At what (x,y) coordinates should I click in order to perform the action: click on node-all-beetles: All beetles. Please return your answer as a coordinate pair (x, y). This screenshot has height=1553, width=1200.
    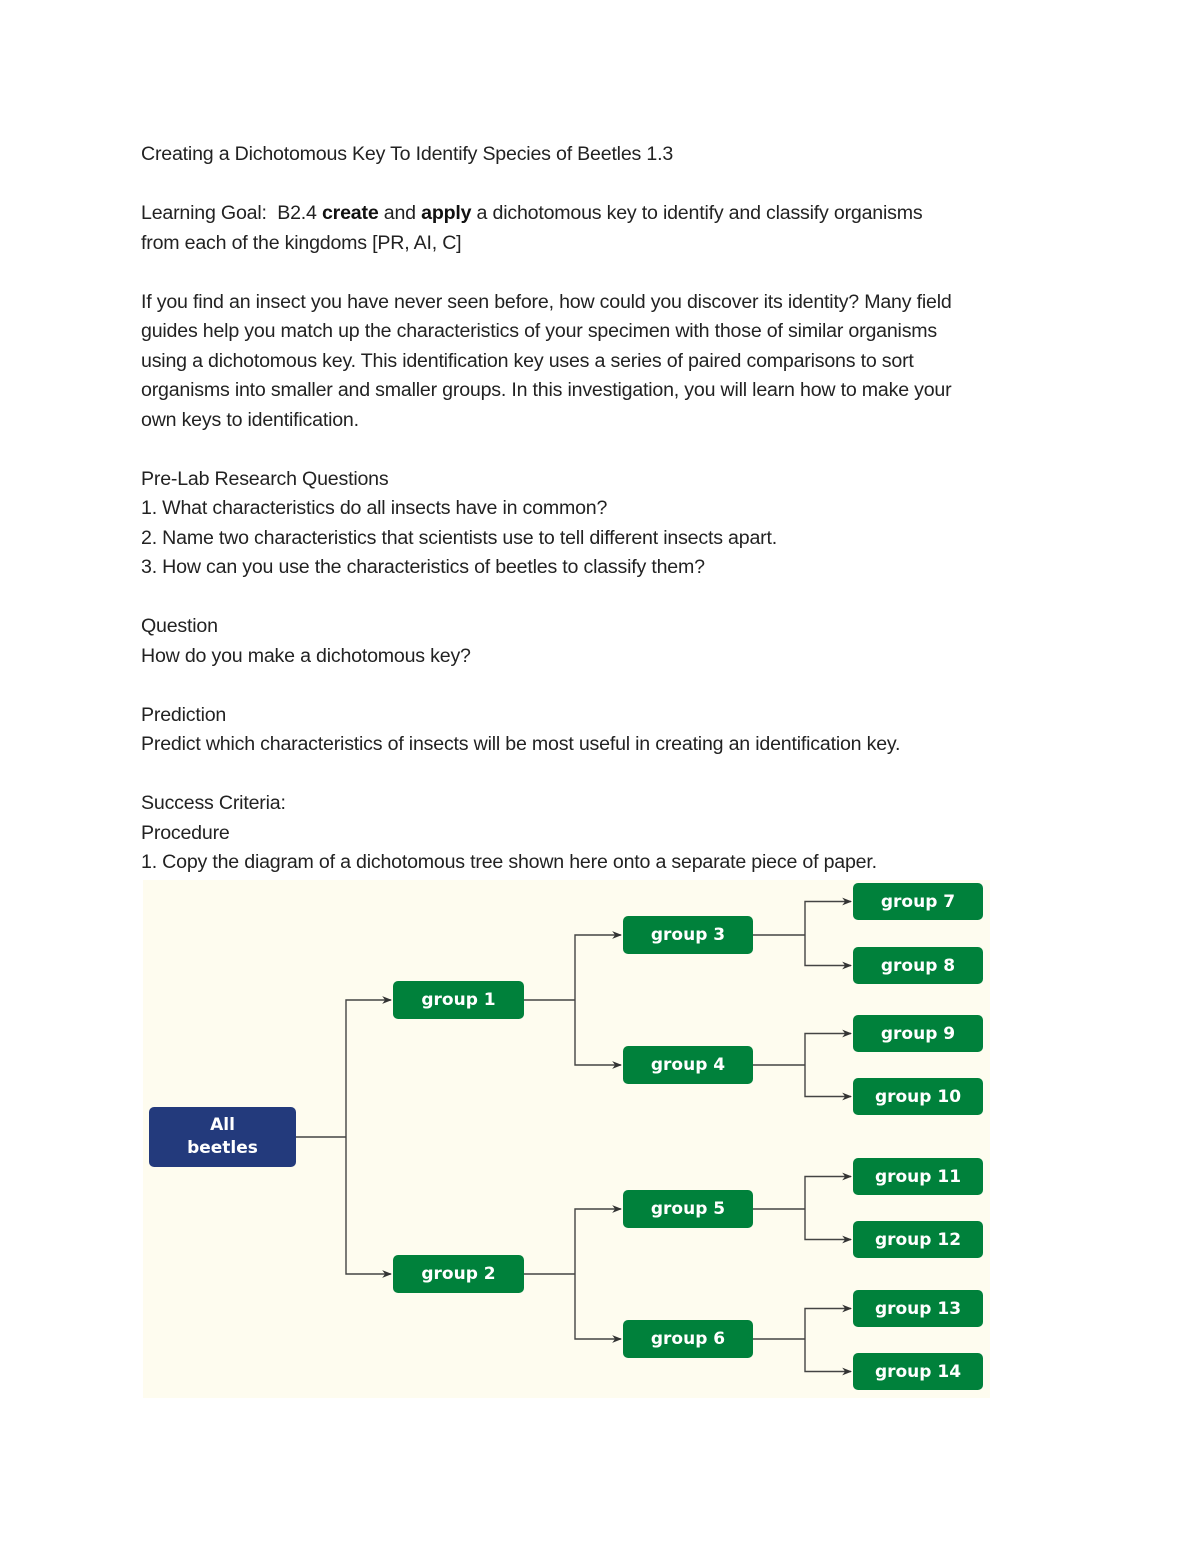
    Looking at the image, I should click on (222, 1137).